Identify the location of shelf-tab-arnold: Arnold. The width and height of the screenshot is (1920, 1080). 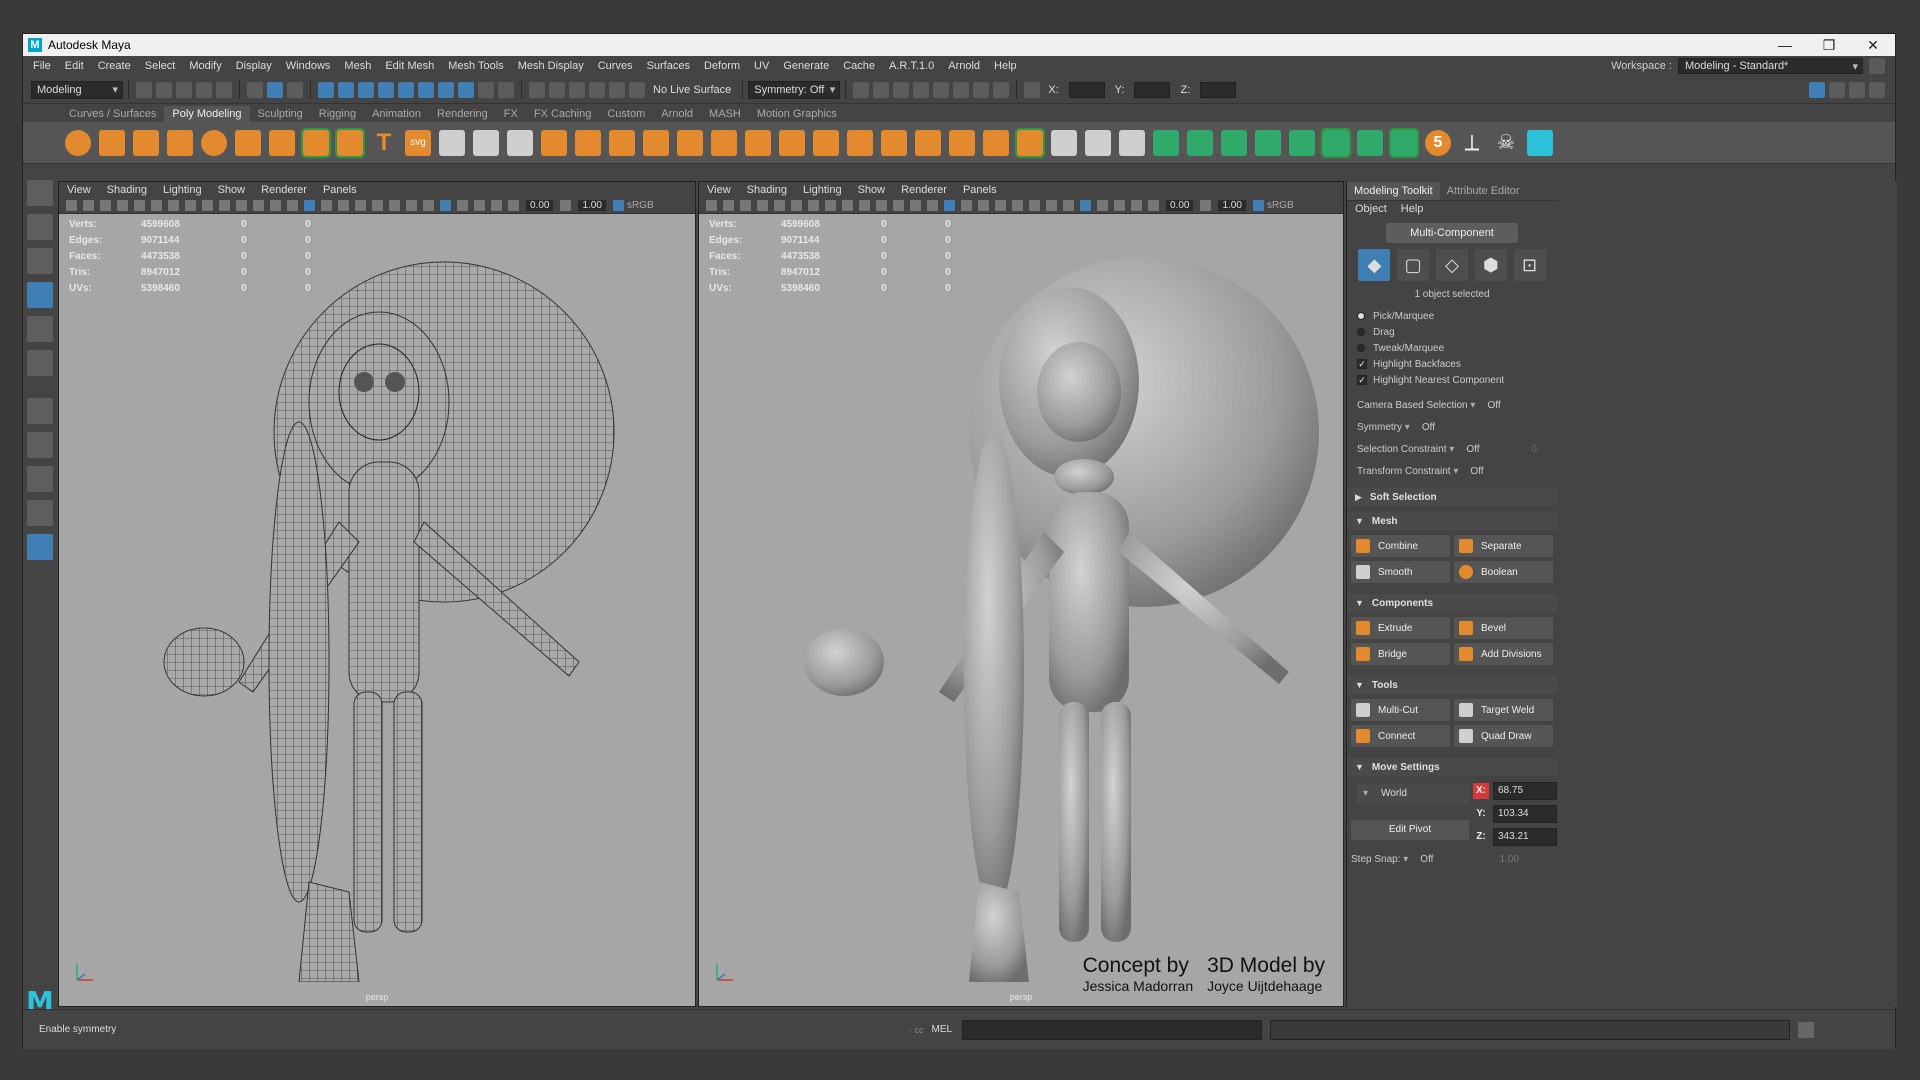
(677, 114).